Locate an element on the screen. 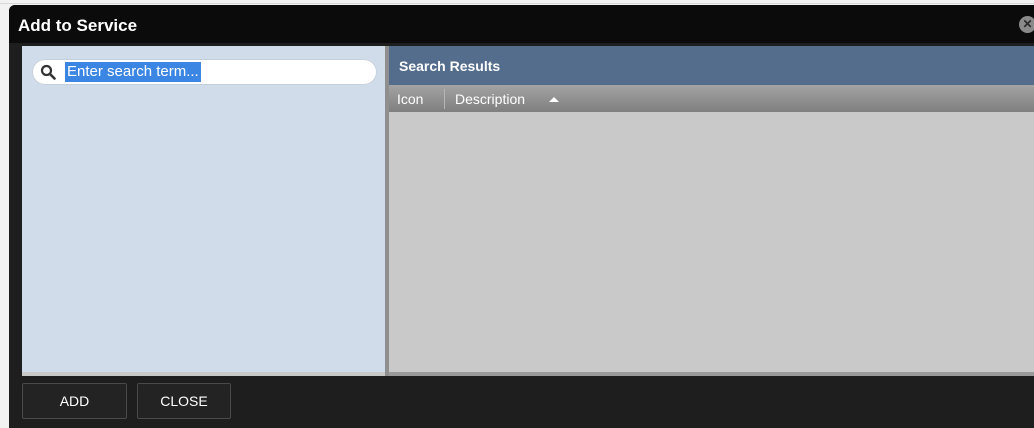  add-button: ADD is located at coordinates (74, 401).